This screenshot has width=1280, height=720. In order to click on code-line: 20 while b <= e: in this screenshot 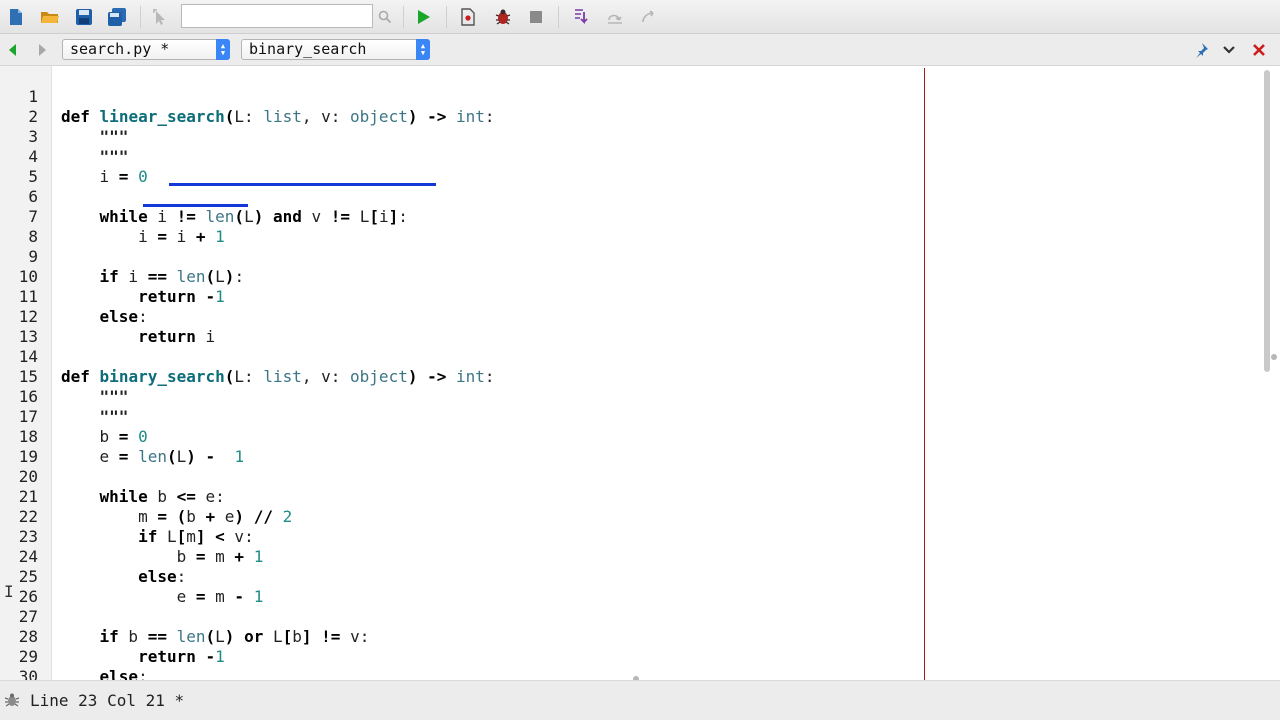, I will do `click(640, 476)`.